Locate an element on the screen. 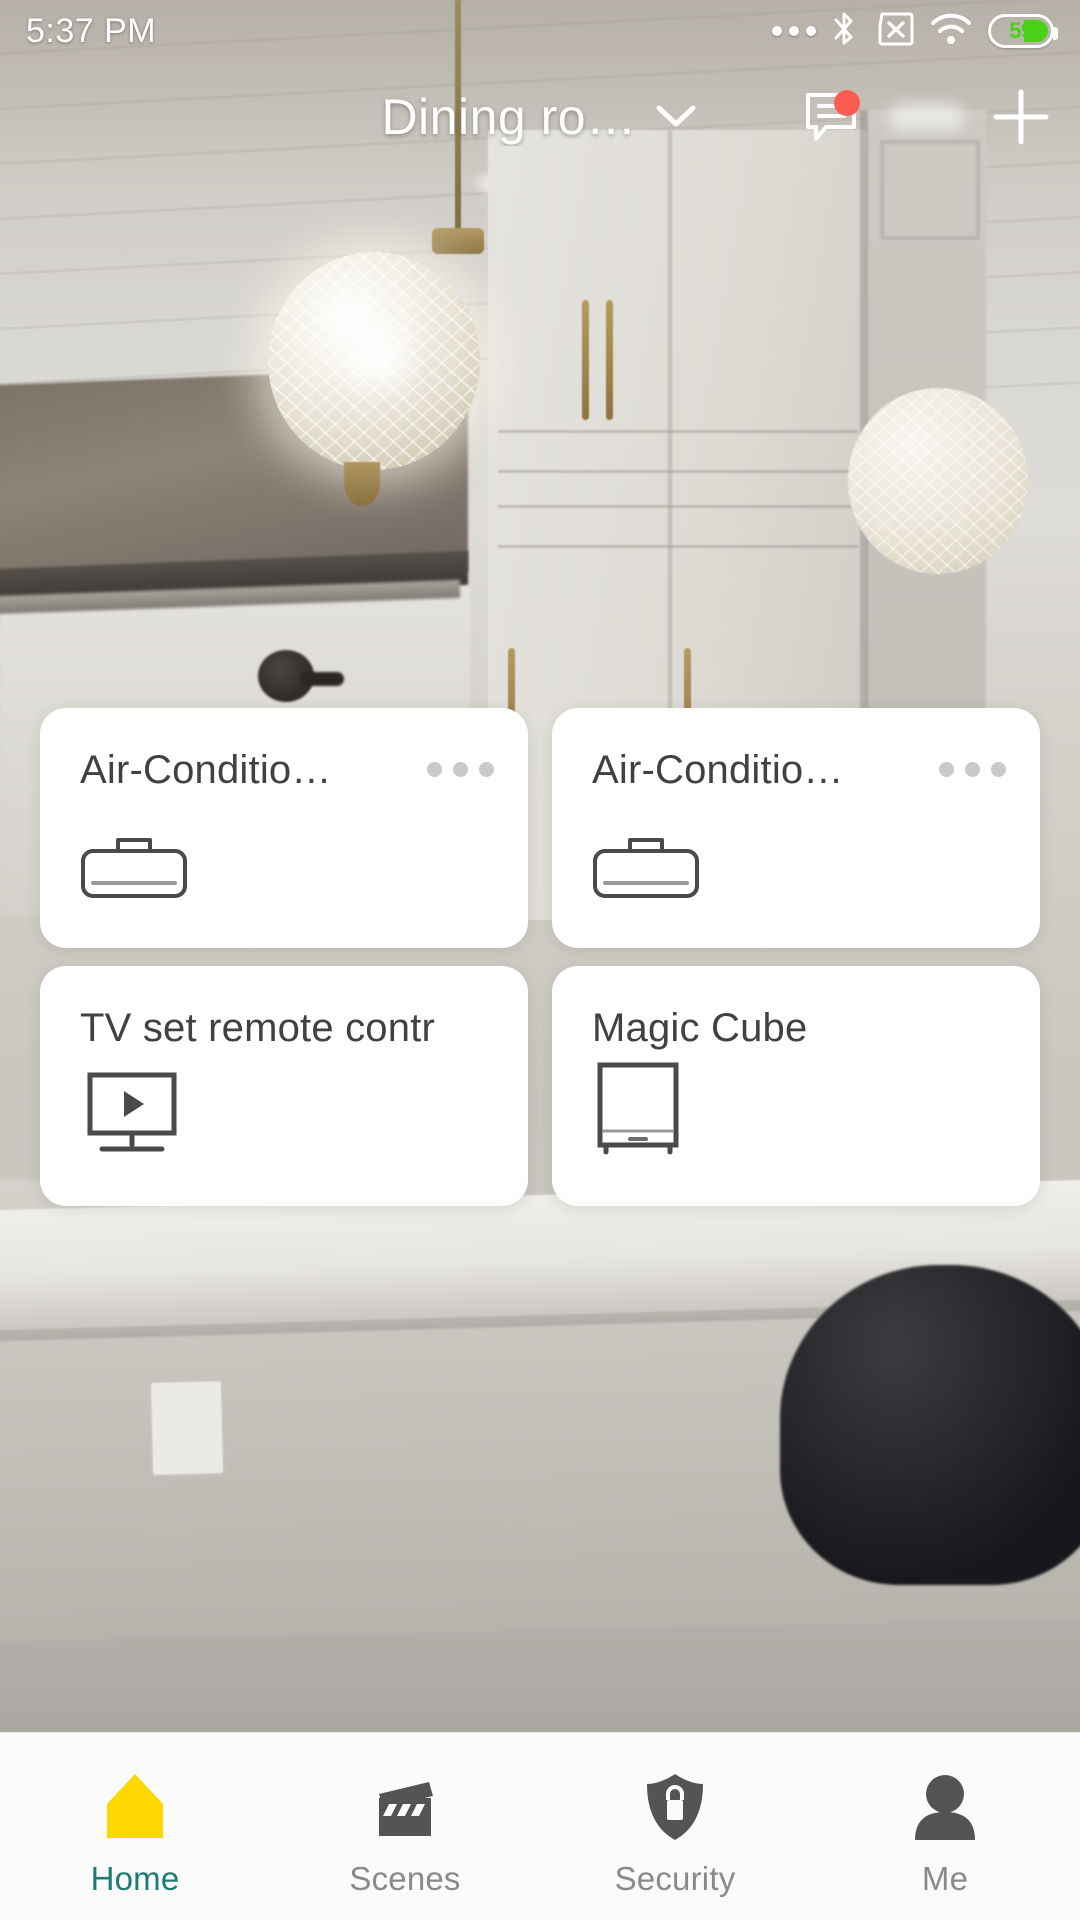 This screenshot has height=1920, width=1080. status-bar: 5:37 PM 59 is located at coordinates (540, 31).